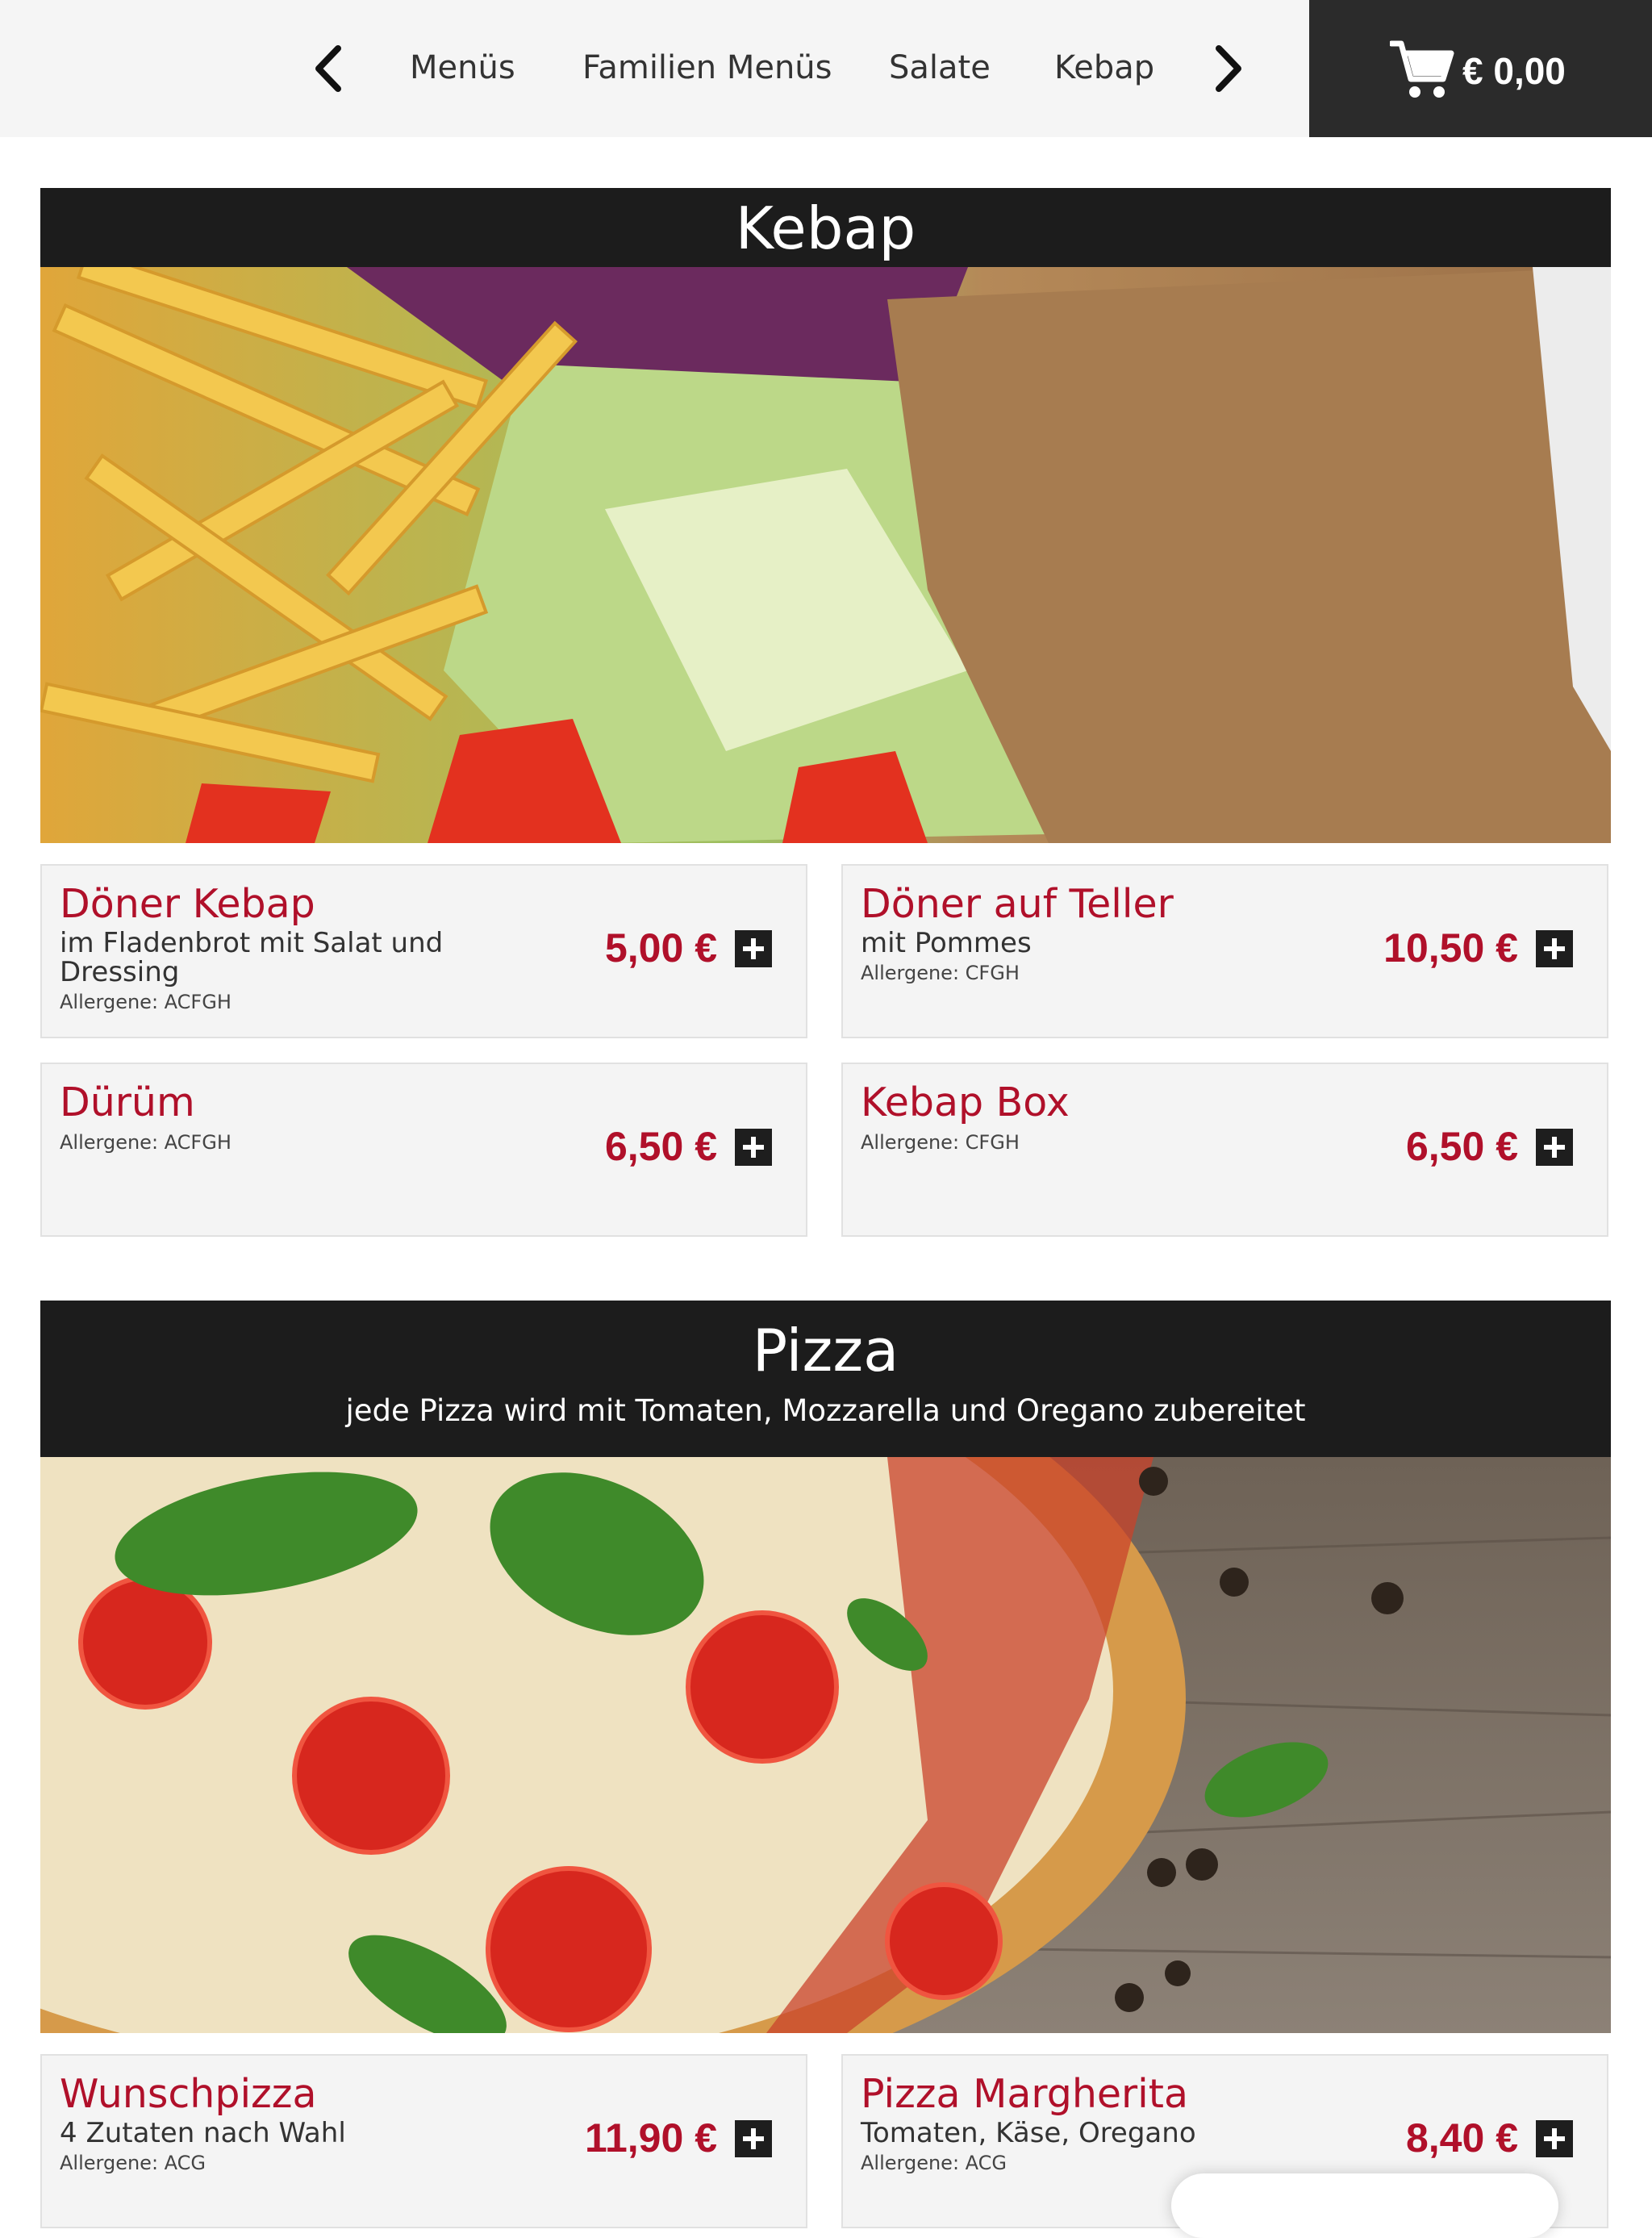 This screenshot has height=2238, width=1652. Describe the element at coordinates (269, 1142) in the screenshot. I see `product-description: Allergene: ACFGH` at that location.